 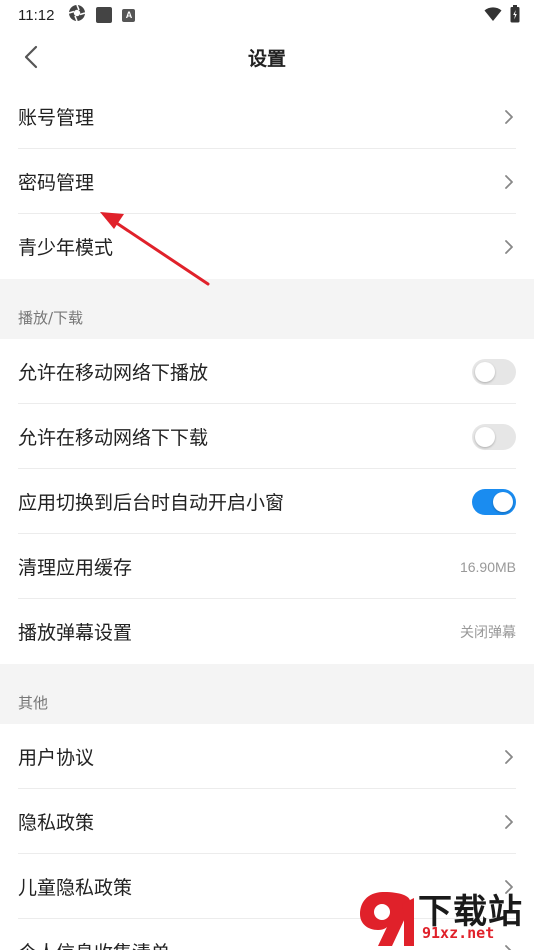 I want to click on mobile-download-item: 允许在移动网络下下载, so click(x=267, y=436).